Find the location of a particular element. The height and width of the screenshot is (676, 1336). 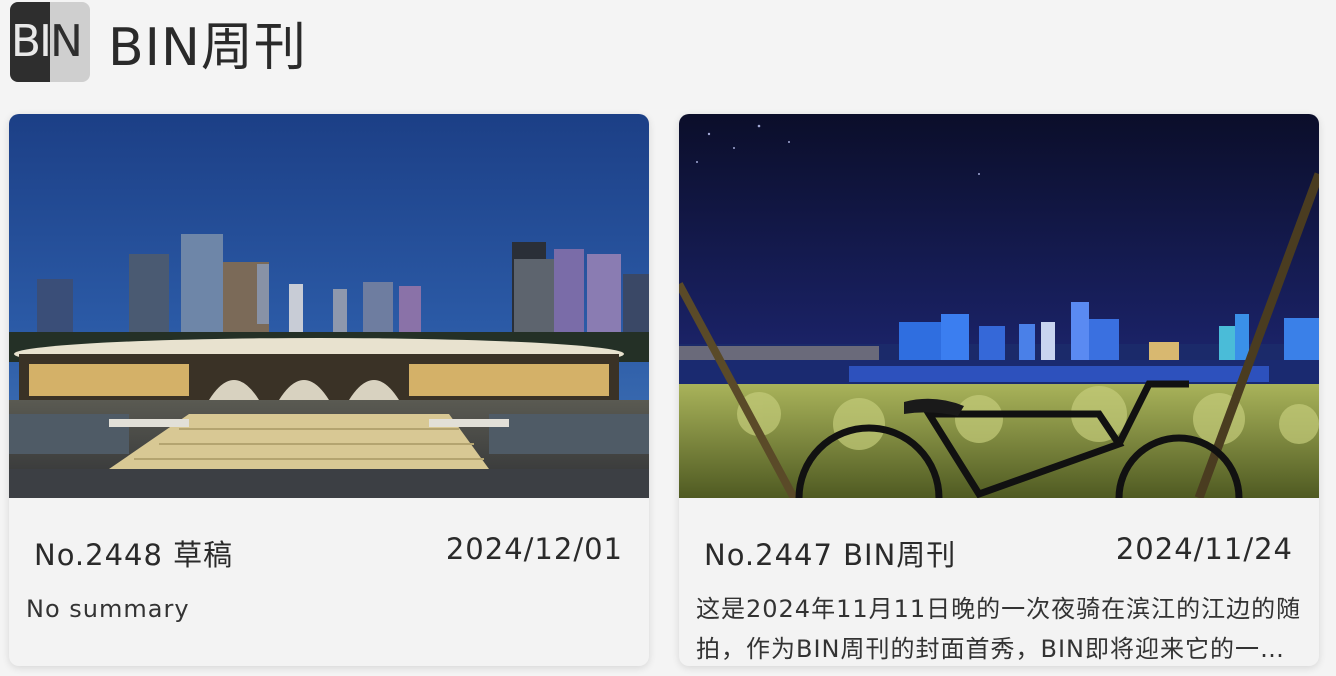

post-date: 2024/11/24 is located at coordinates (1204, 549).